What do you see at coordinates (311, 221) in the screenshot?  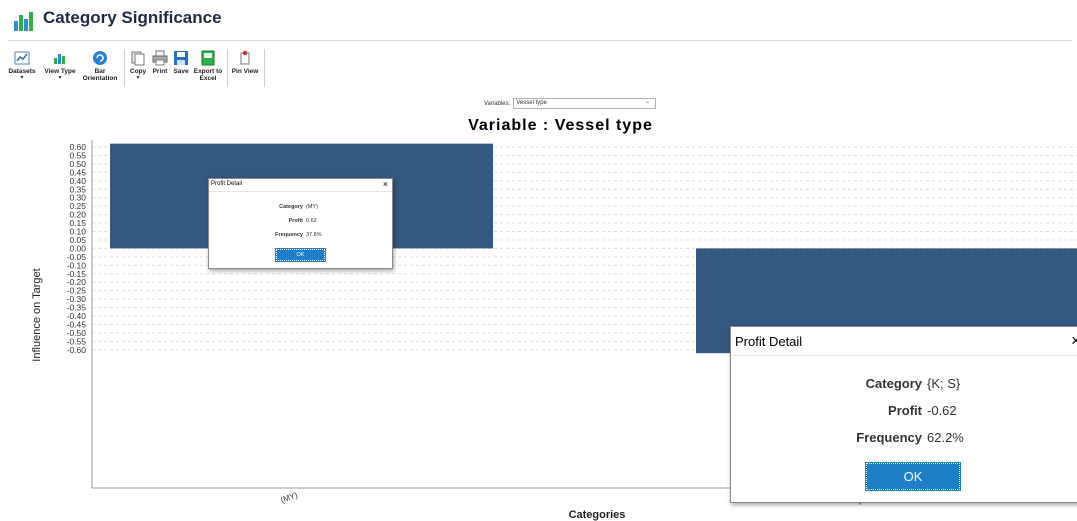 I see `profit-value: 0.62` at bounding box center [311, 221].